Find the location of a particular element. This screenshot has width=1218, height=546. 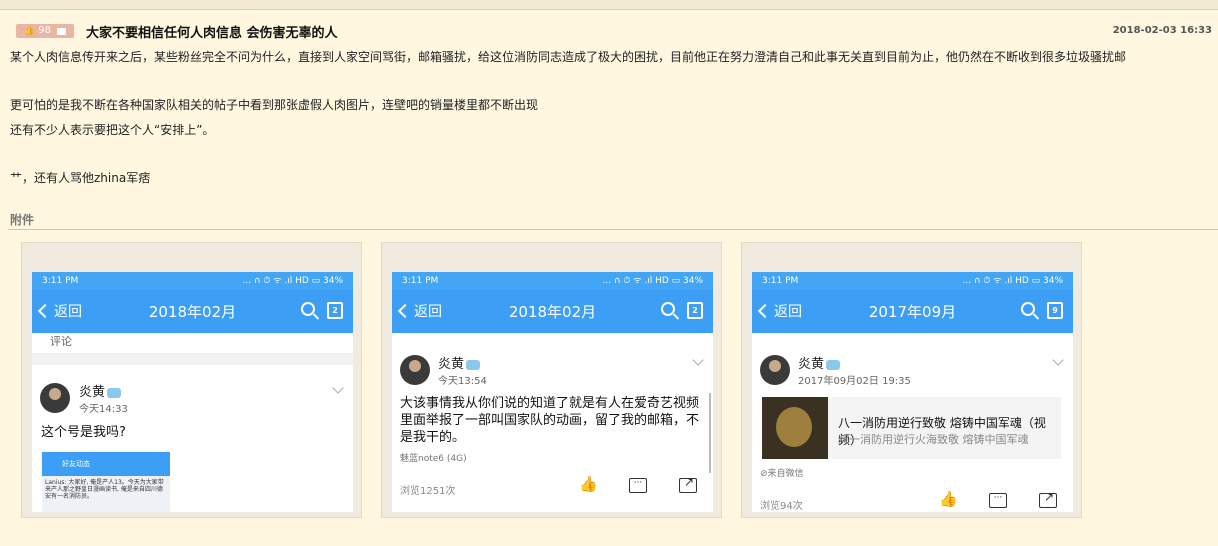

post-body-line: 还有不少人表示要把这个人“安排上”。 is located at coordinates (112, 130).